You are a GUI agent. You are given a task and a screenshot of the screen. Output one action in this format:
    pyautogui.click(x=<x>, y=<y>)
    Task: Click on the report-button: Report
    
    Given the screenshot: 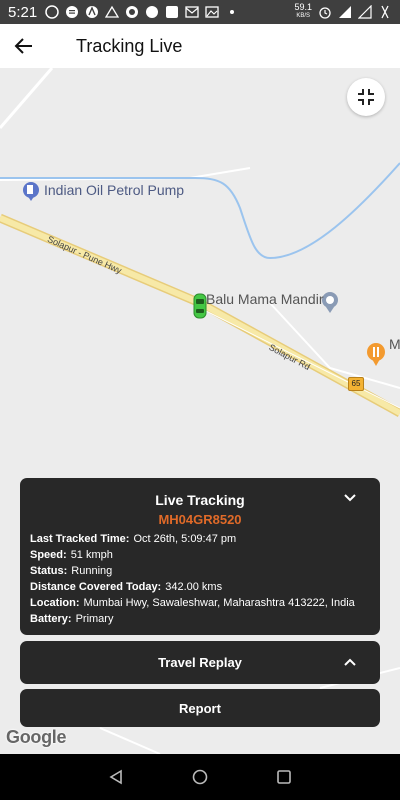 What is the action you would take?
    pyautogui.click(x=200, y=708)
    